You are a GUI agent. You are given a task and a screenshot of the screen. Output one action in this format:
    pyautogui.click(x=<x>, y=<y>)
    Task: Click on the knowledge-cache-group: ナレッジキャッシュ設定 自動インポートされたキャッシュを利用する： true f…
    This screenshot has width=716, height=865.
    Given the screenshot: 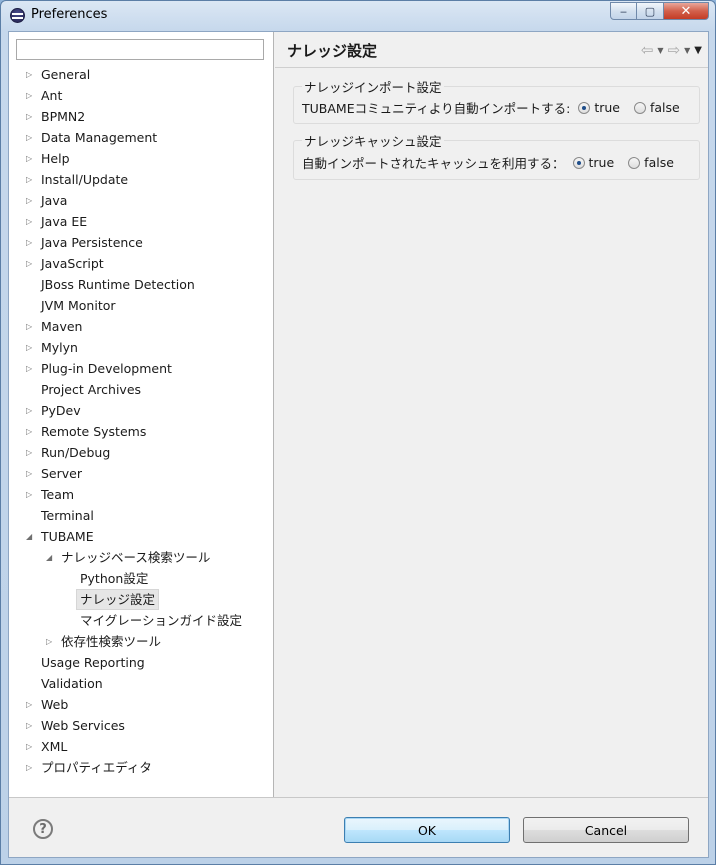 What is the action you would take?
    pyautogui.click(x=496, y=155)
    